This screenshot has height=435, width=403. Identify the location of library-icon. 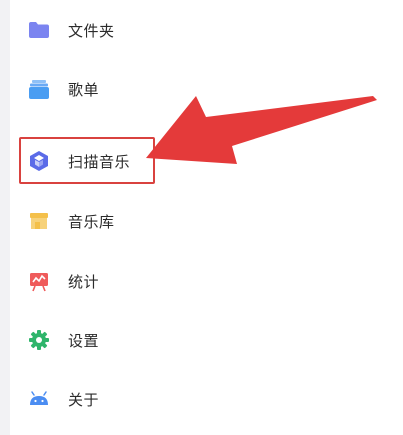
(39, 221).